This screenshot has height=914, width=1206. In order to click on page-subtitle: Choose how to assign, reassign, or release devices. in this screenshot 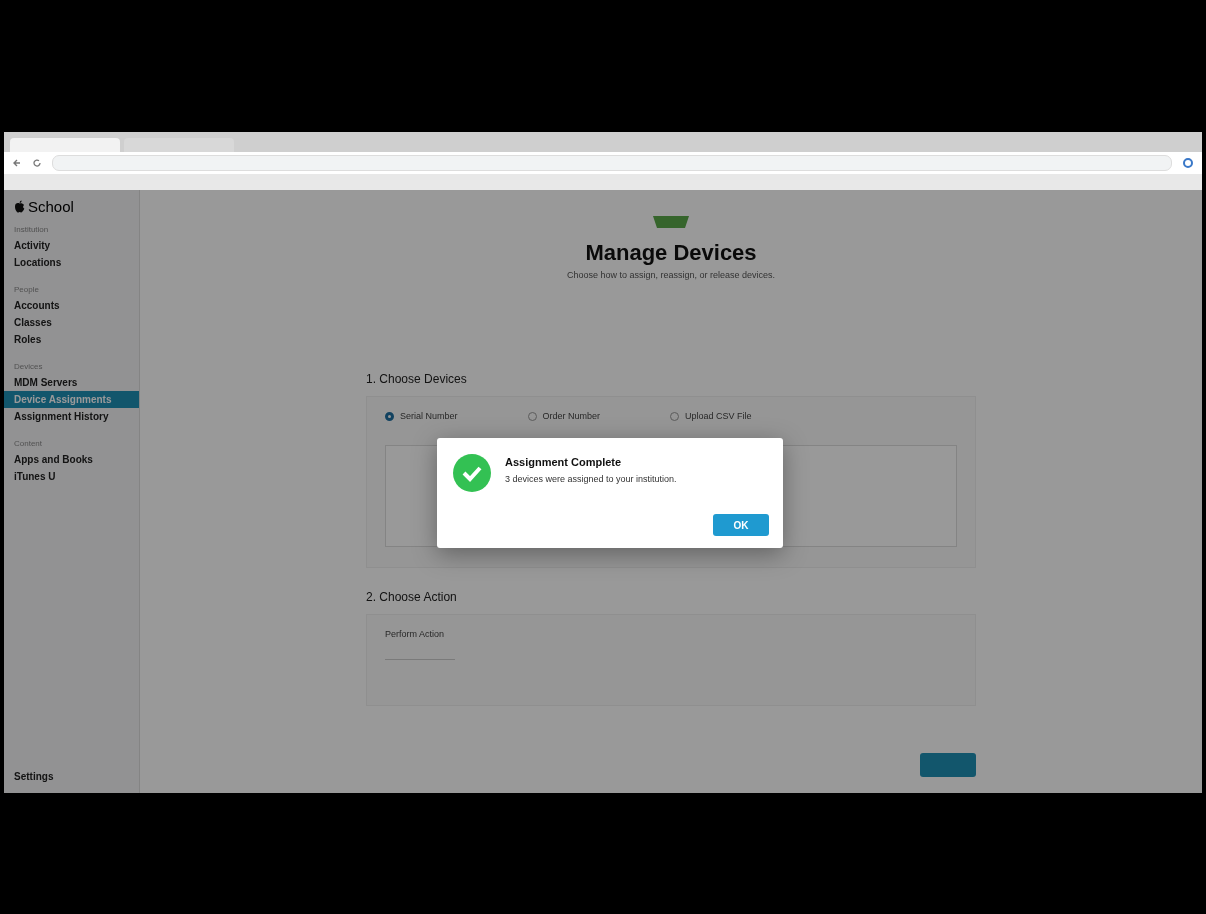, I will do `click(671, 275)`.